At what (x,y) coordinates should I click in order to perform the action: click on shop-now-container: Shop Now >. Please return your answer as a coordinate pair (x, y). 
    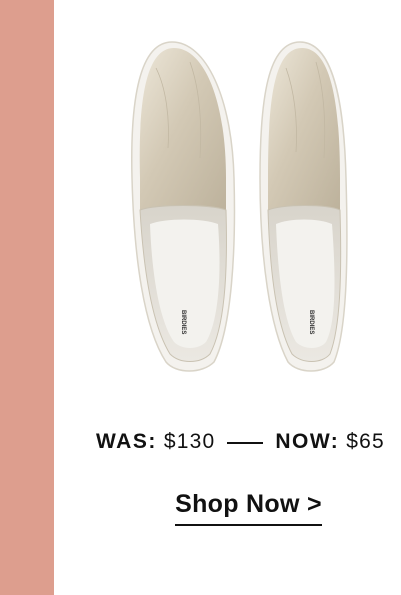
    Looking at the image, I should click on (200, 508).